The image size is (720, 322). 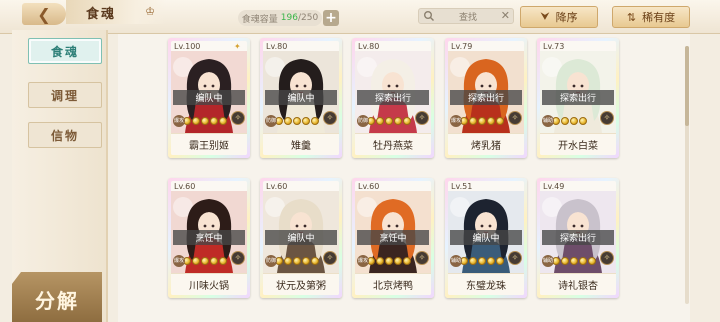 I want to click on capacity-label: 食魂容量, so click(x=259, y=19).